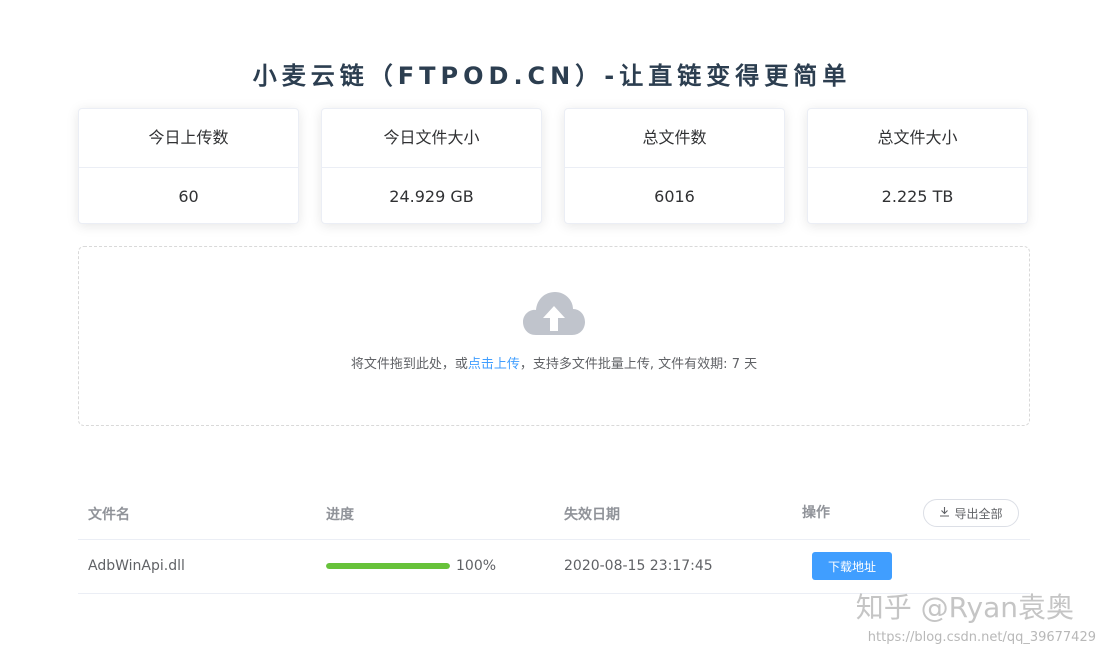 The height and width of the screenshot is (658, 1104). What do you see at coordinates (188, 196) in the screenshot?
I see `stat-value: 60` at bounding box center [188, 196].